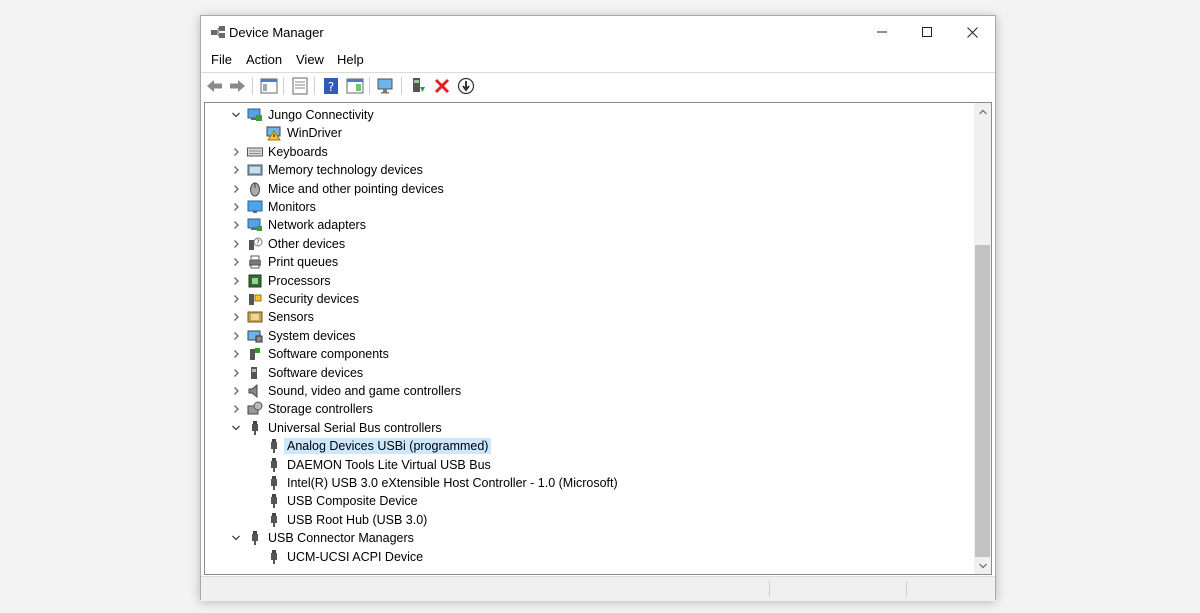 The height and width of the screenshot is (613, 1200). Describe the element at coordinates (303, 262) in the screenshot. I see `tree-item-label: Print queues` at that location.